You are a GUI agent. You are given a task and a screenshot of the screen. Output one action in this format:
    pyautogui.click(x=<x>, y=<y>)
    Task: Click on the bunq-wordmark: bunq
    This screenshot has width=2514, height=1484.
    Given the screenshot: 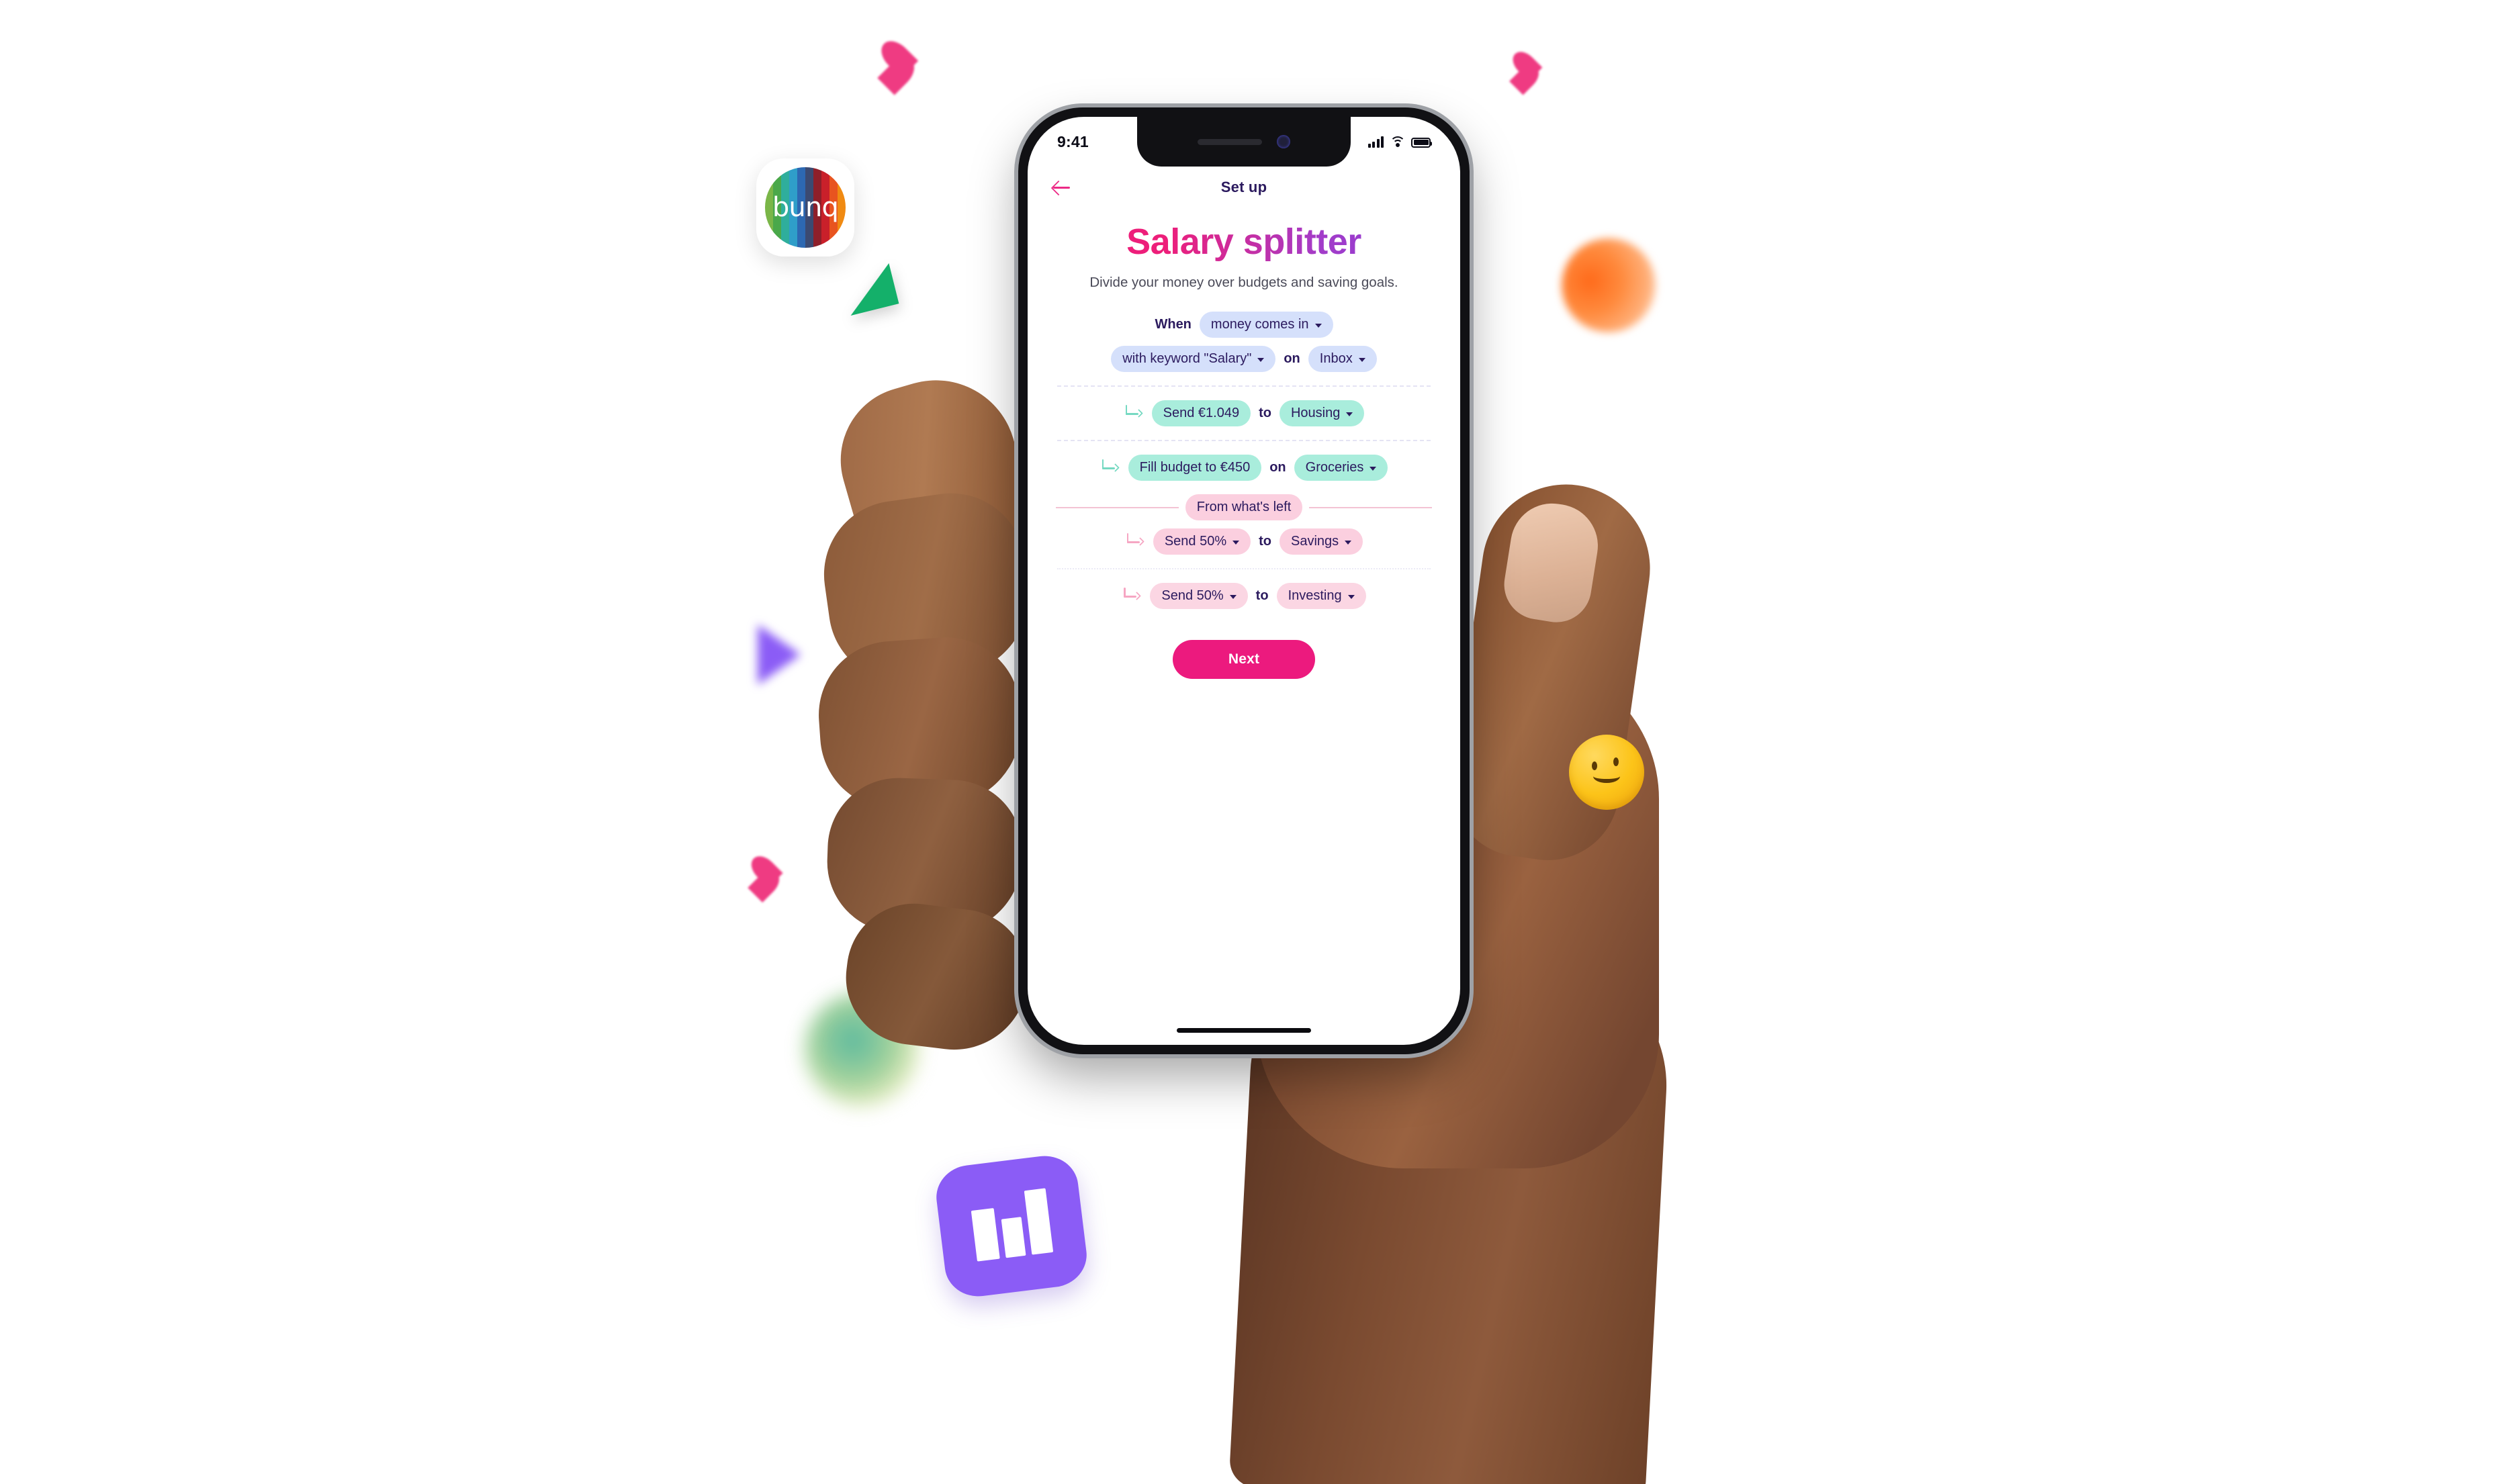 What is the action you would take?
    pyautogui.click(x=805, y=207)
    